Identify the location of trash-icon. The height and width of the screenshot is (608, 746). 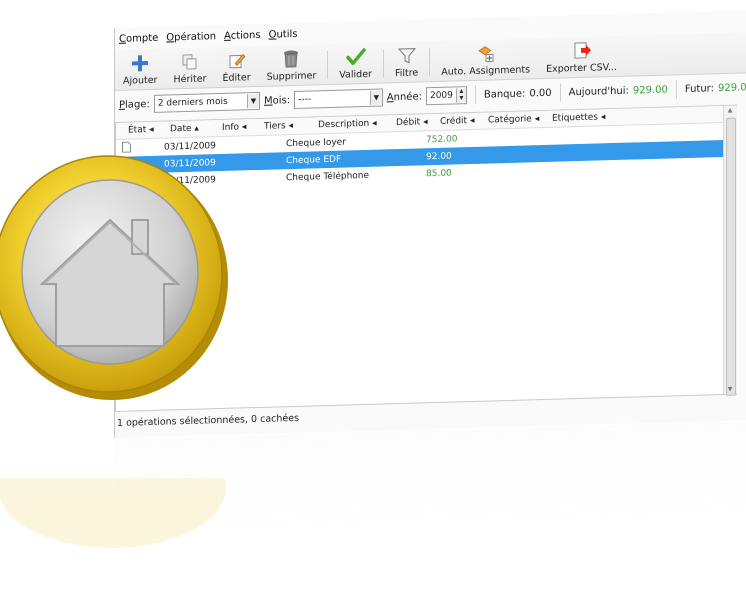
(291, 59).